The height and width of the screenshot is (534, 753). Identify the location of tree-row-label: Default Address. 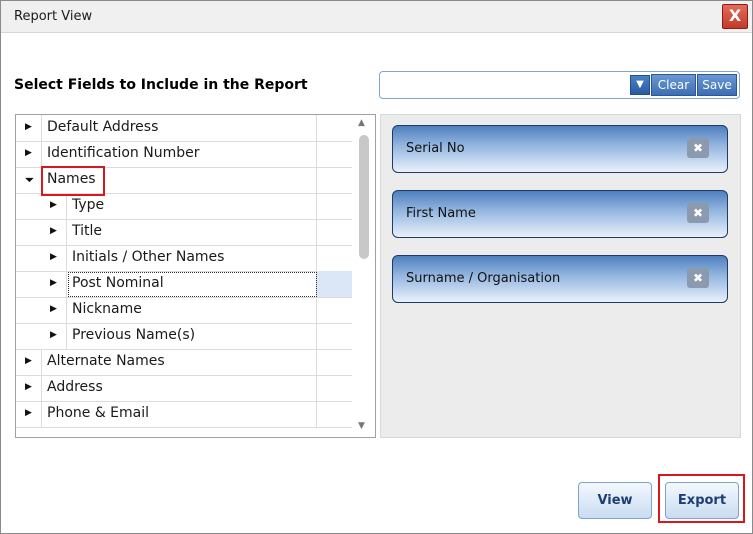
(103, 127).